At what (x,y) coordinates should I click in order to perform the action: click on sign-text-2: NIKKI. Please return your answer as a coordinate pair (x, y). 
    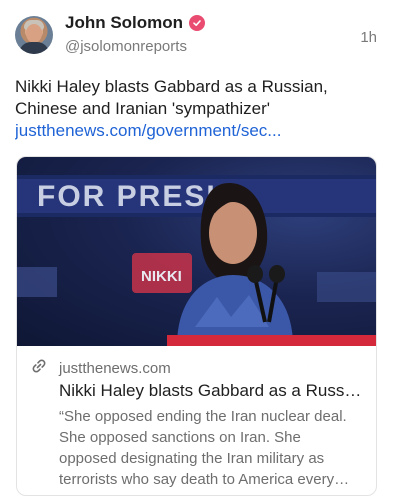
    Looking at the image, I should click on (161, 276).